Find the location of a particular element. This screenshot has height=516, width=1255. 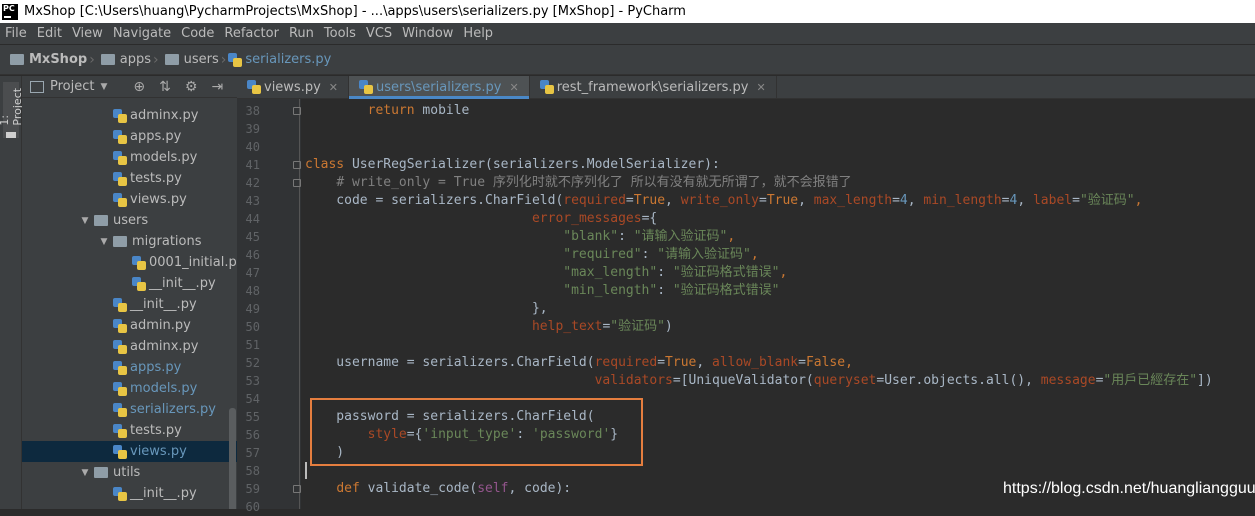

menu-window: Window is located at coordinates (427, 33).